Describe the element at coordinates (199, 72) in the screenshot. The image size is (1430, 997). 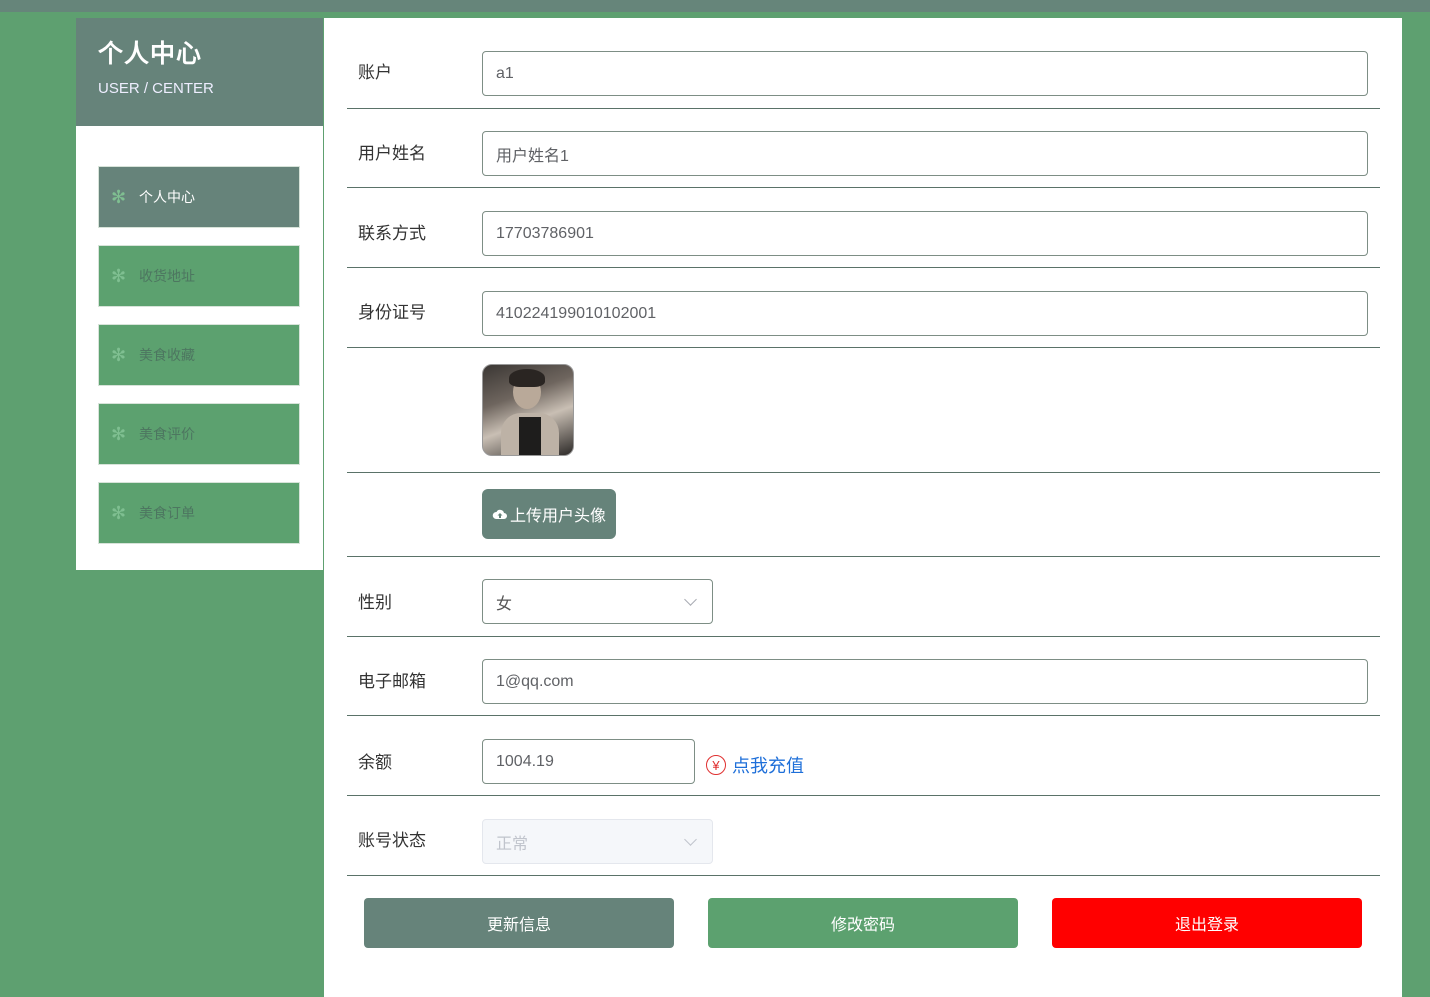
I see `sidebar-header: 个人中心 USER / CENTER` at that location.